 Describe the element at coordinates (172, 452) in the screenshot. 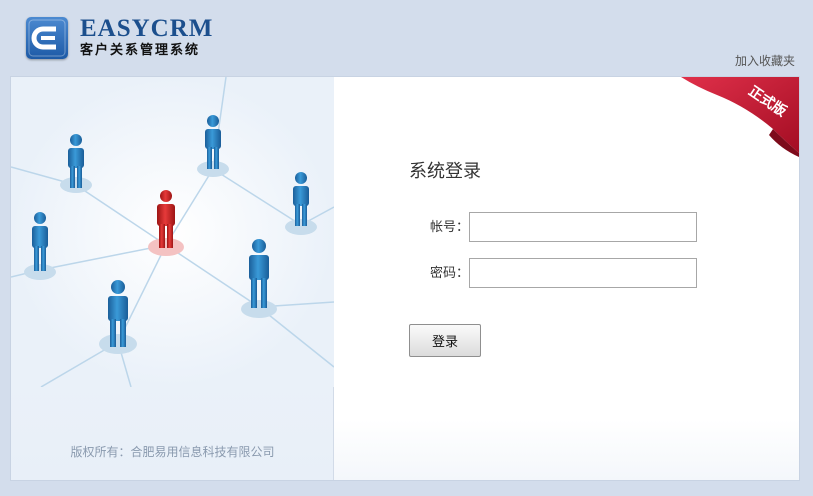

I see `copyright-text: 版权所有：合肥易用信息科技有限公司` at that location.